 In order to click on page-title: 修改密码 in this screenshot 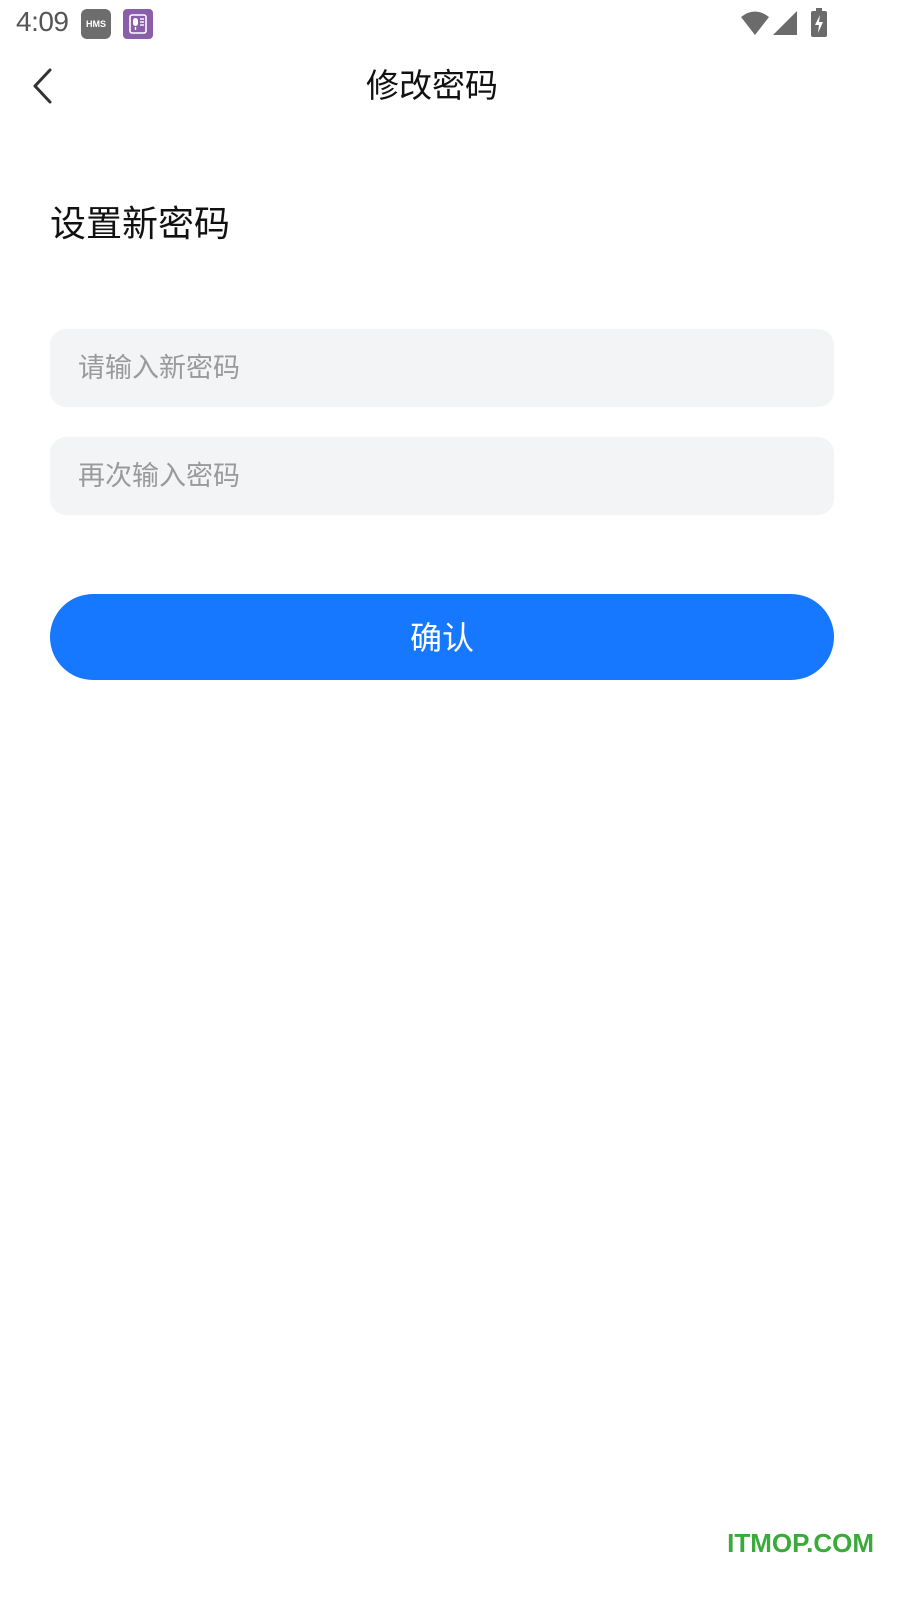, I will do `click(432, 85)`.